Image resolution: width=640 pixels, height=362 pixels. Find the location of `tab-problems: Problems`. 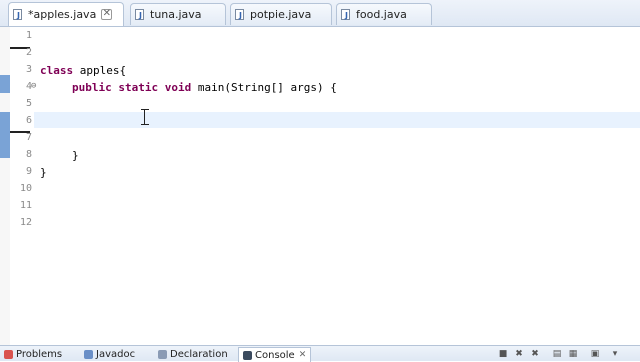

tab-problems: Problems is located at coordinates (33, 354).